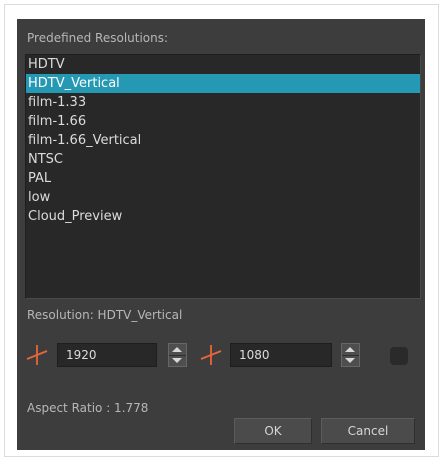 Image resolution: width=443 pixels, height=461 pixels. Describe the element at coordinates (223, 121) in the screenshot. I see `resolution-item: film-1.66` at that location.